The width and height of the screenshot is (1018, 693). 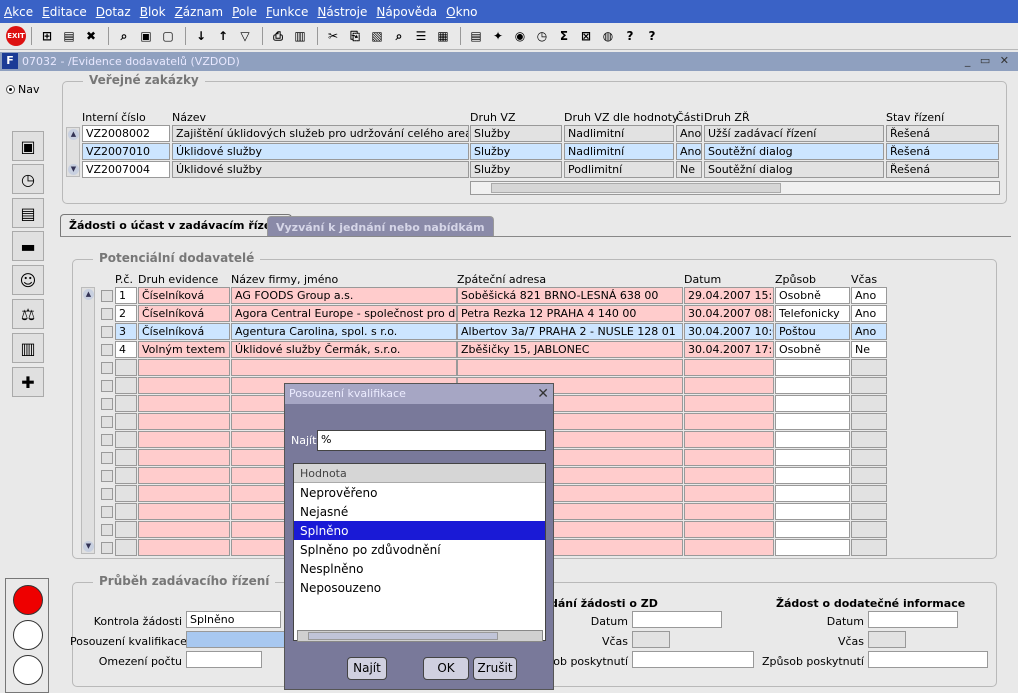 I want to click on suppliers-cell: 4, so click(x=126, y=349).